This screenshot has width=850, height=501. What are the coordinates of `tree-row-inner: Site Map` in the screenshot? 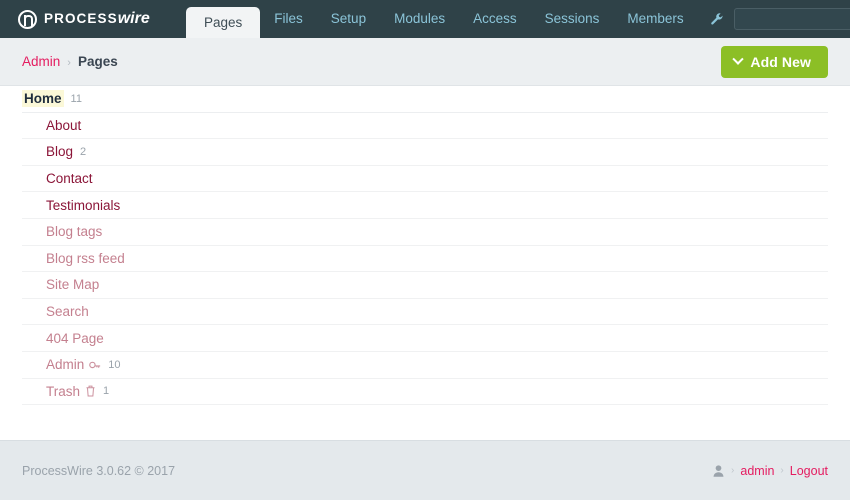 It's located at (60, 284).